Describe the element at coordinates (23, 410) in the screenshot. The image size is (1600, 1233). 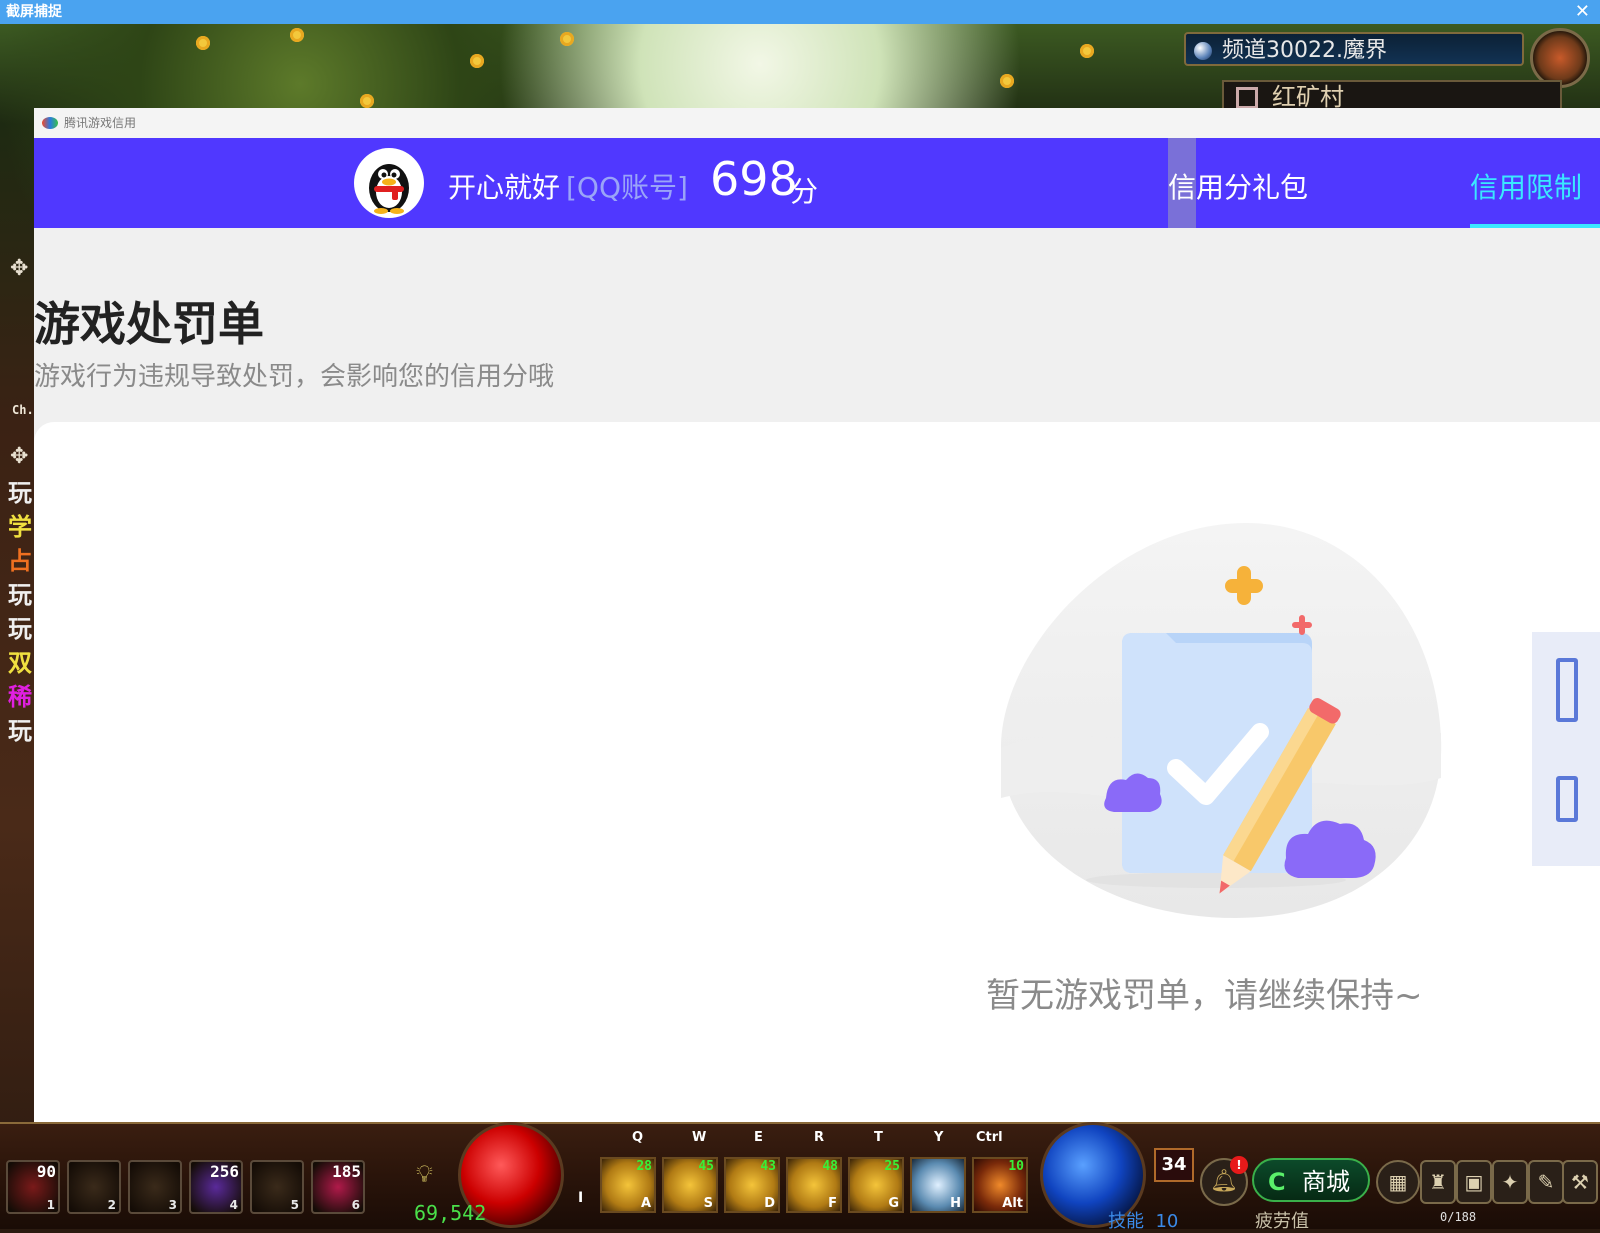
I see `chat-channel-label: Ch.` at that location.